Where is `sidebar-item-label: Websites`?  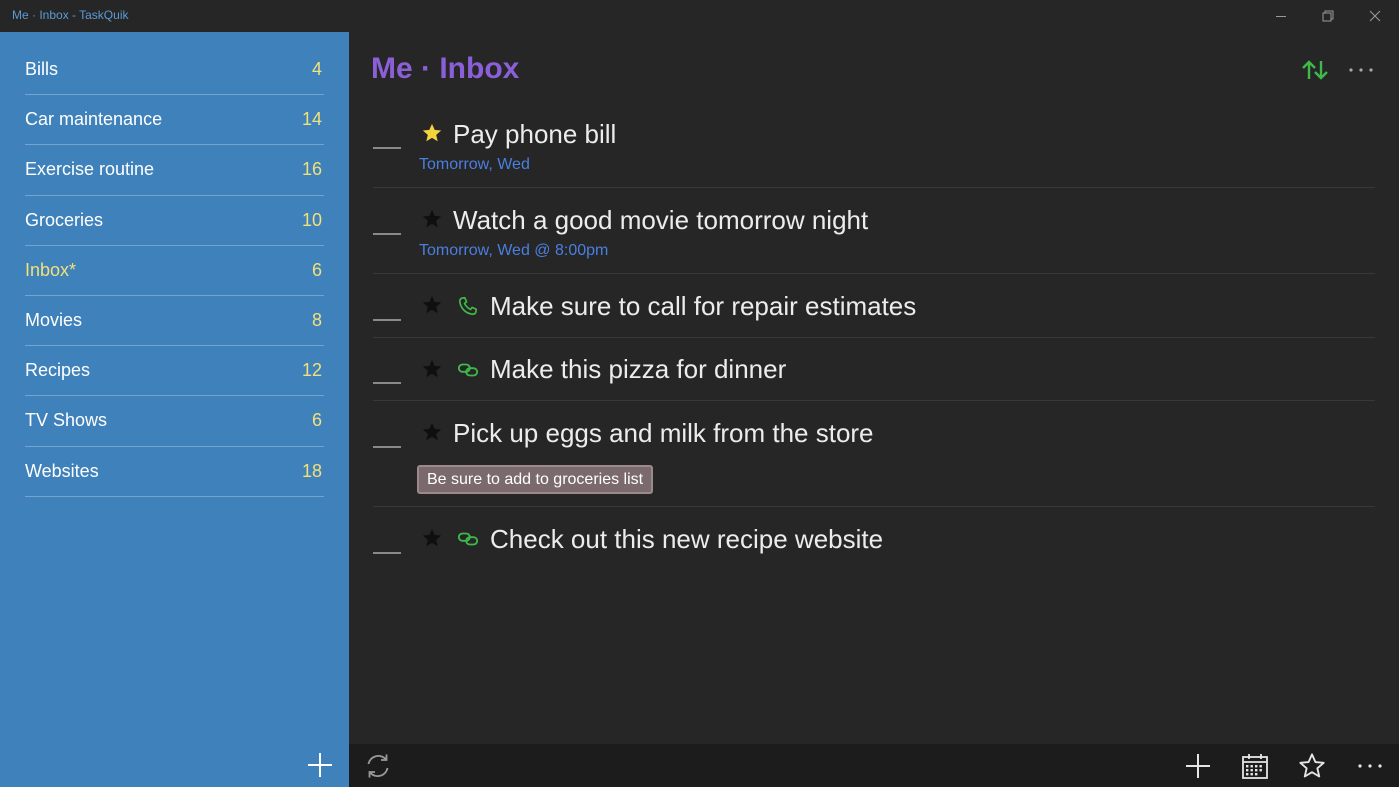 sidebar-item-label: Websites is located at coordinates (62, 470).